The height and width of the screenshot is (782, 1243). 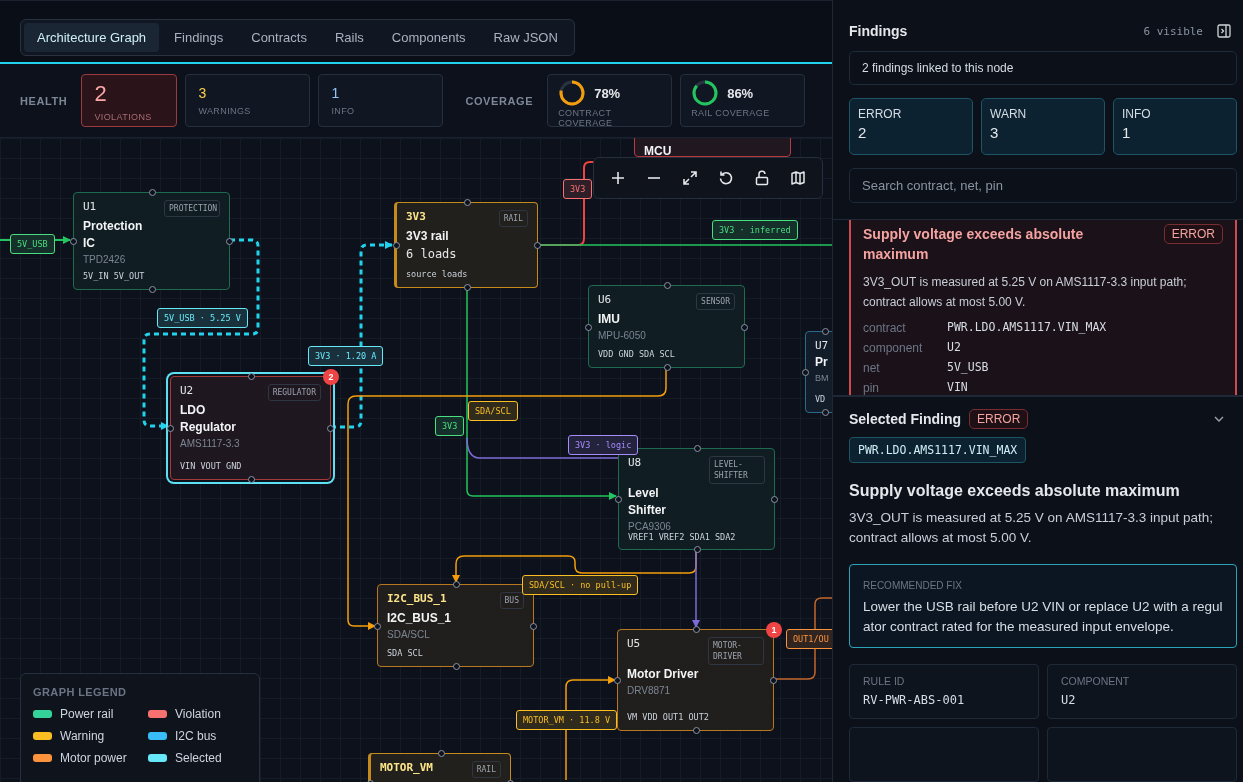 I want to click on panel-title: Findings, so click(x=879, y=31).